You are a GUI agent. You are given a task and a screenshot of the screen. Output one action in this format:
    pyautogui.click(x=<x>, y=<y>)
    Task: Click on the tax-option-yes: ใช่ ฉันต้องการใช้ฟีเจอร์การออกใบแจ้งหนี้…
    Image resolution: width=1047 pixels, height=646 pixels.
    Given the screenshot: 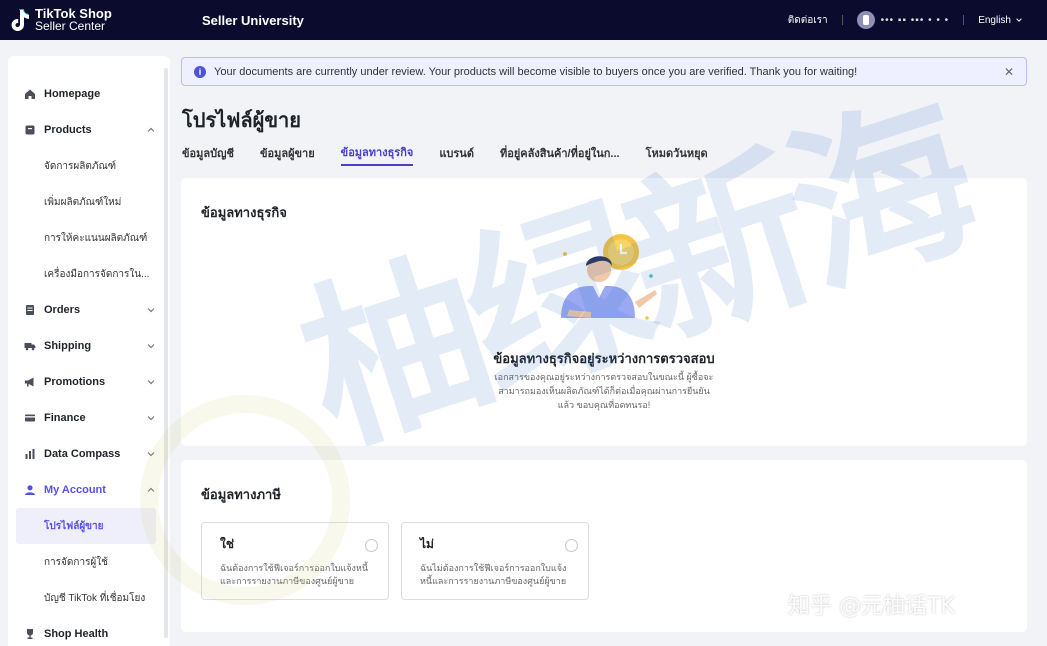 What is the action you would take?
    pyautogui.click(x=295, y=561)
    